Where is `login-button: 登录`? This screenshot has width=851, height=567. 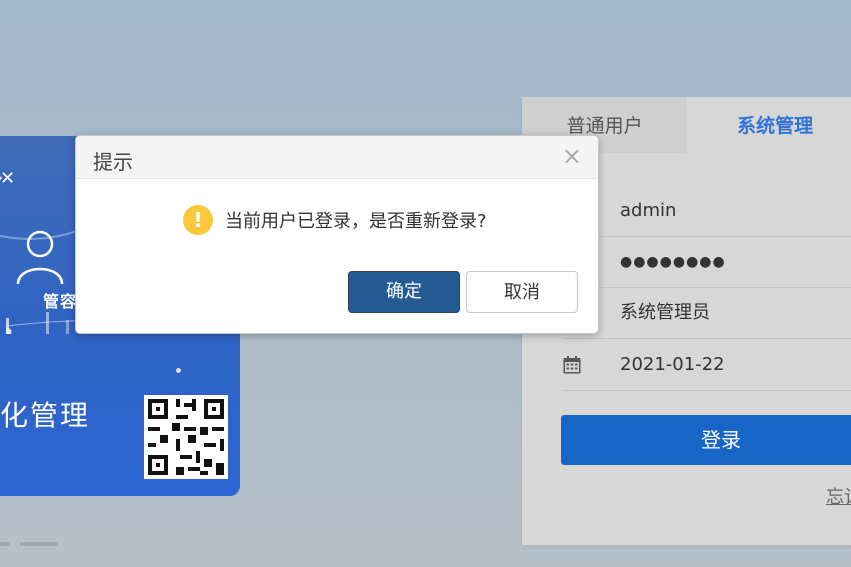
login-button: 登录 is located at coordinates (706, 440).